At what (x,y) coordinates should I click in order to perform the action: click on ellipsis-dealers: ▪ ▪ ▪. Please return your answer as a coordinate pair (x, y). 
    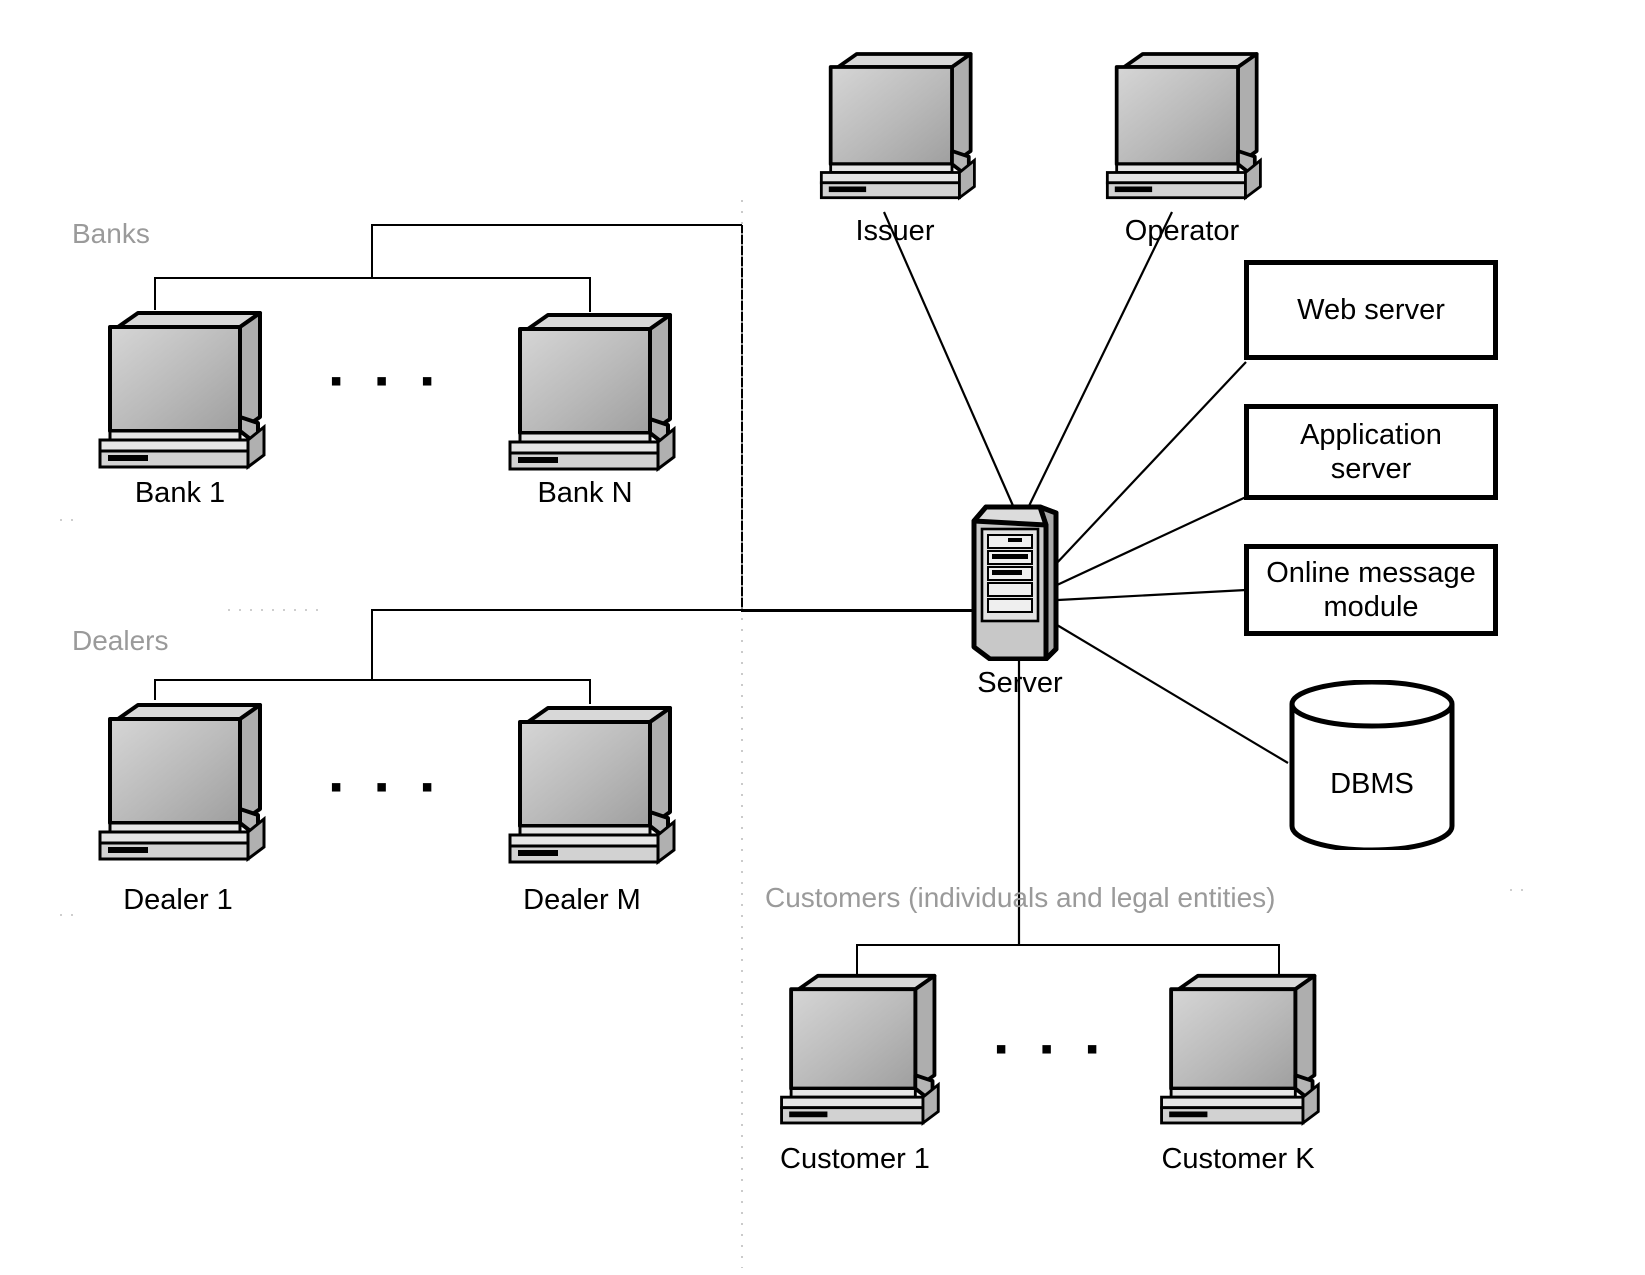
    Looking at the image, I should click on (388, 787).